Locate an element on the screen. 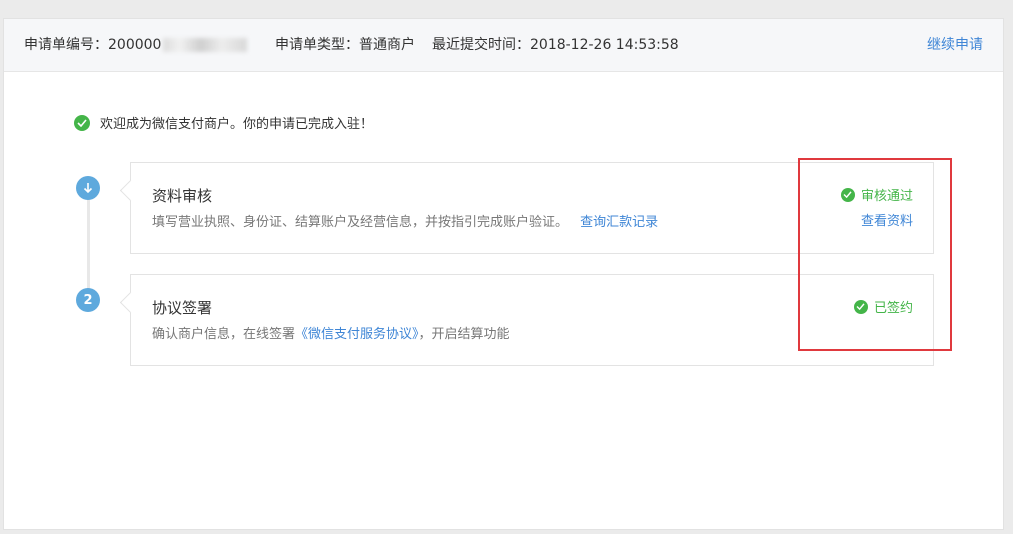 This screenshot has height=534, width=1013. continue-application-link: 继续申请 is located at coordinates (955, 45).